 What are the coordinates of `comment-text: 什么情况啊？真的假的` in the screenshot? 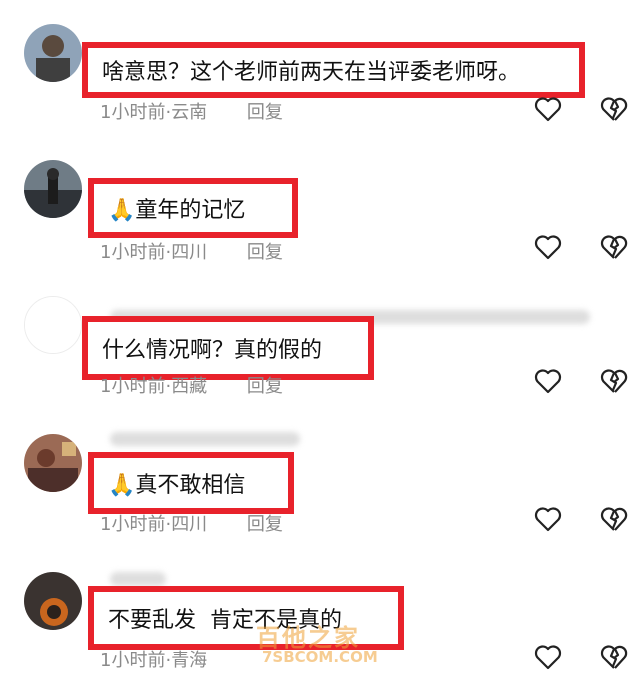 It's located at (212, 350).